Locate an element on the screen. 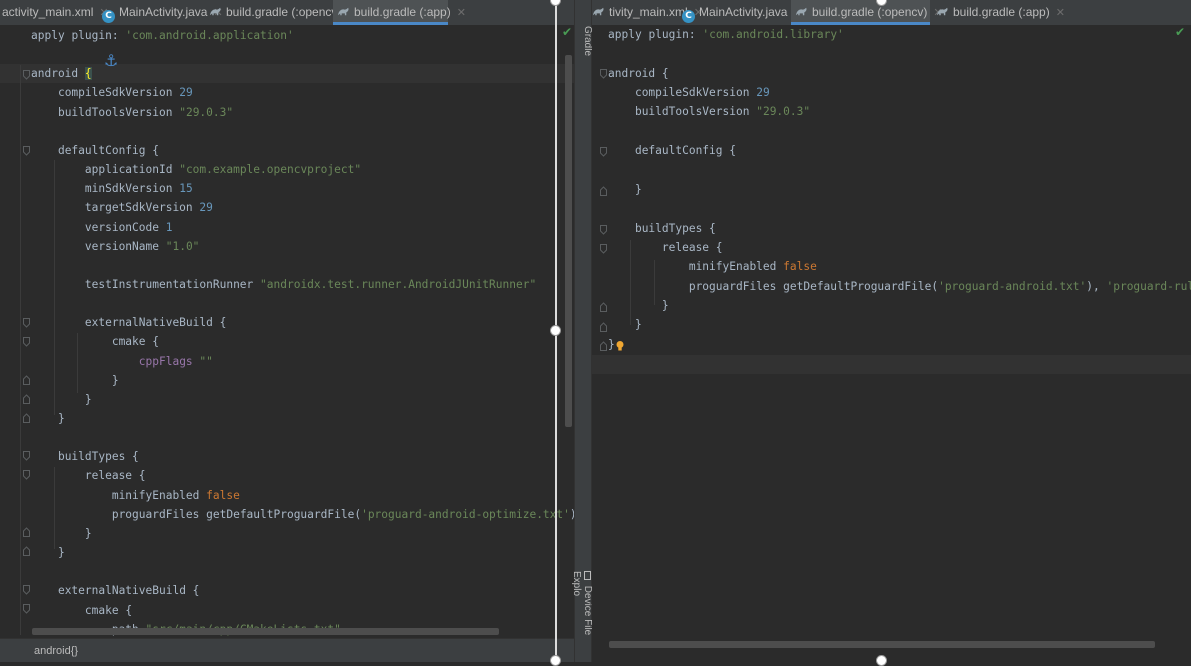 This screenshot has width=1191, height=666. code-line: versionCode 1 is located at coordinates (102, 227).